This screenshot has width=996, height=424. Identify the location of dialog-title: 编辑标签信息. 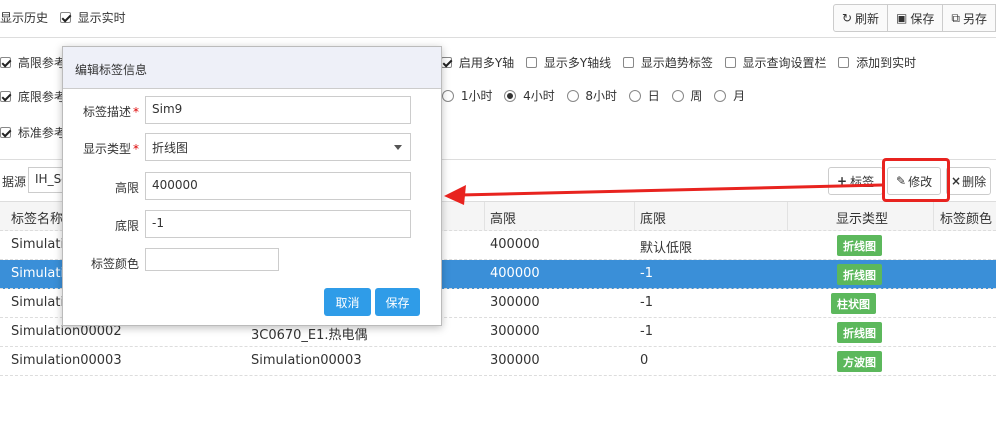
(252, 68).